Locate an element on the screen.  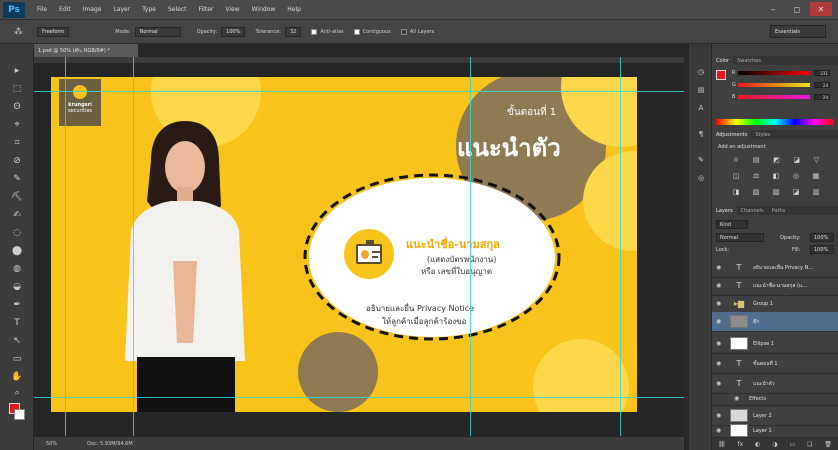
vibrance-icon: ▽ is located at coordinates (816, 160).